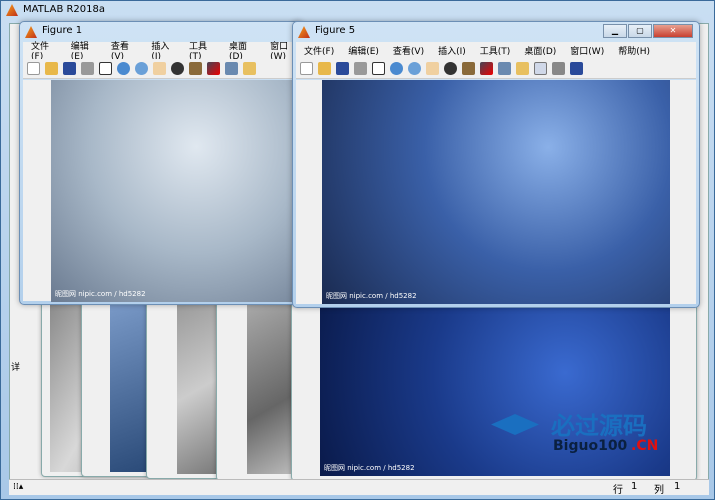 This screenshot has width=715, height=500. What do you see at coordinates (452, 50) in the screenshot?
I see `menu-insert: 插入(I)` at bounding box center [452, 50].